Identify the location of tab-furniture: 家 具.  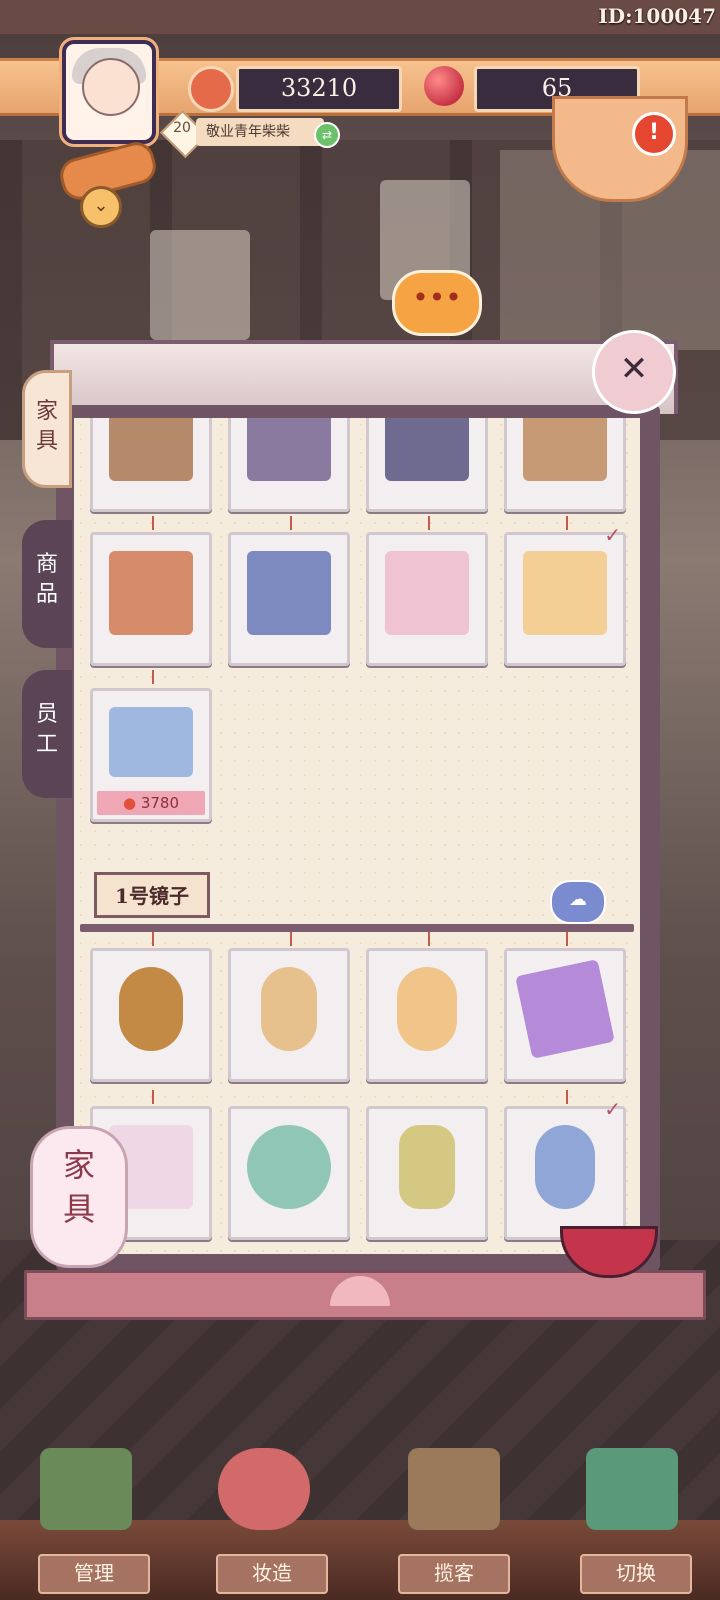
(47, 429).